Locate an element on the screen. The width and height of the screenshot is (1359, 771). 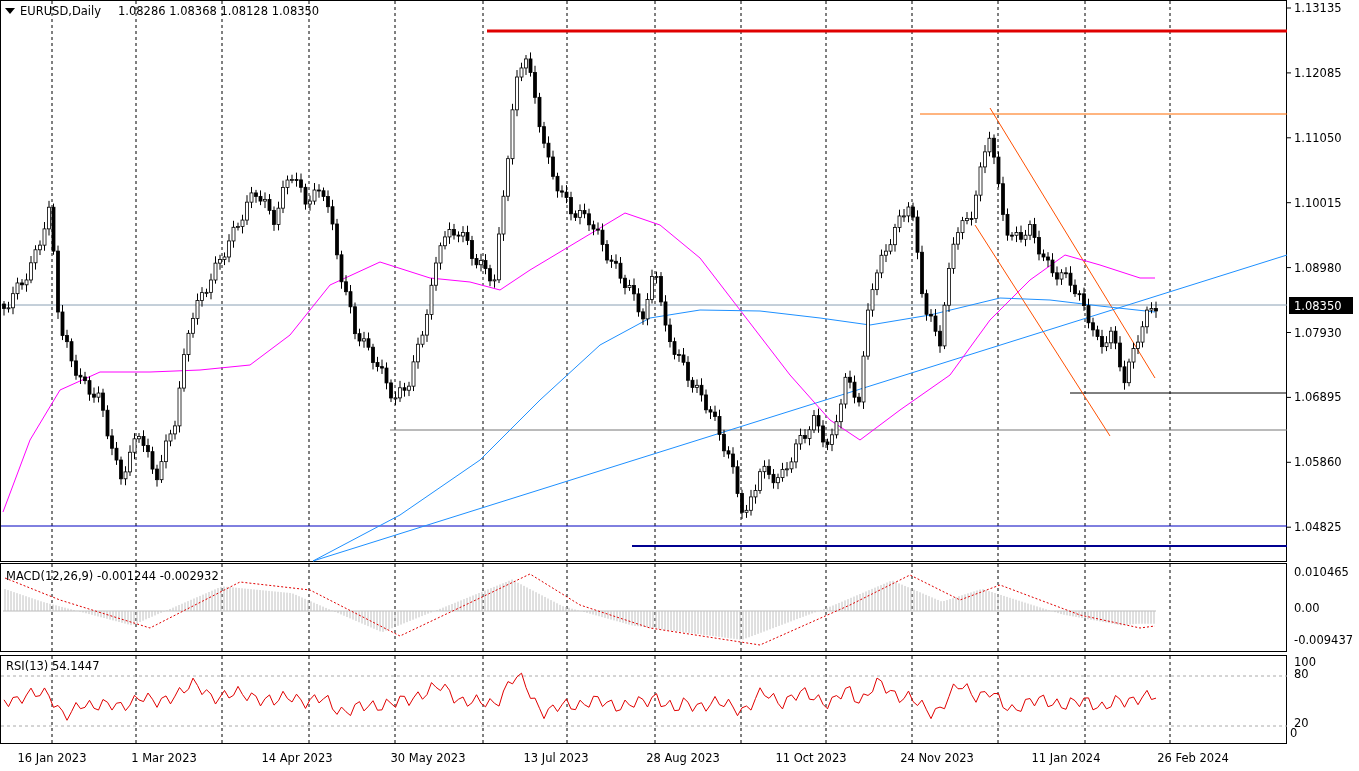
price-axis-label: 1.06895 is located at coordinates (1318, 397).